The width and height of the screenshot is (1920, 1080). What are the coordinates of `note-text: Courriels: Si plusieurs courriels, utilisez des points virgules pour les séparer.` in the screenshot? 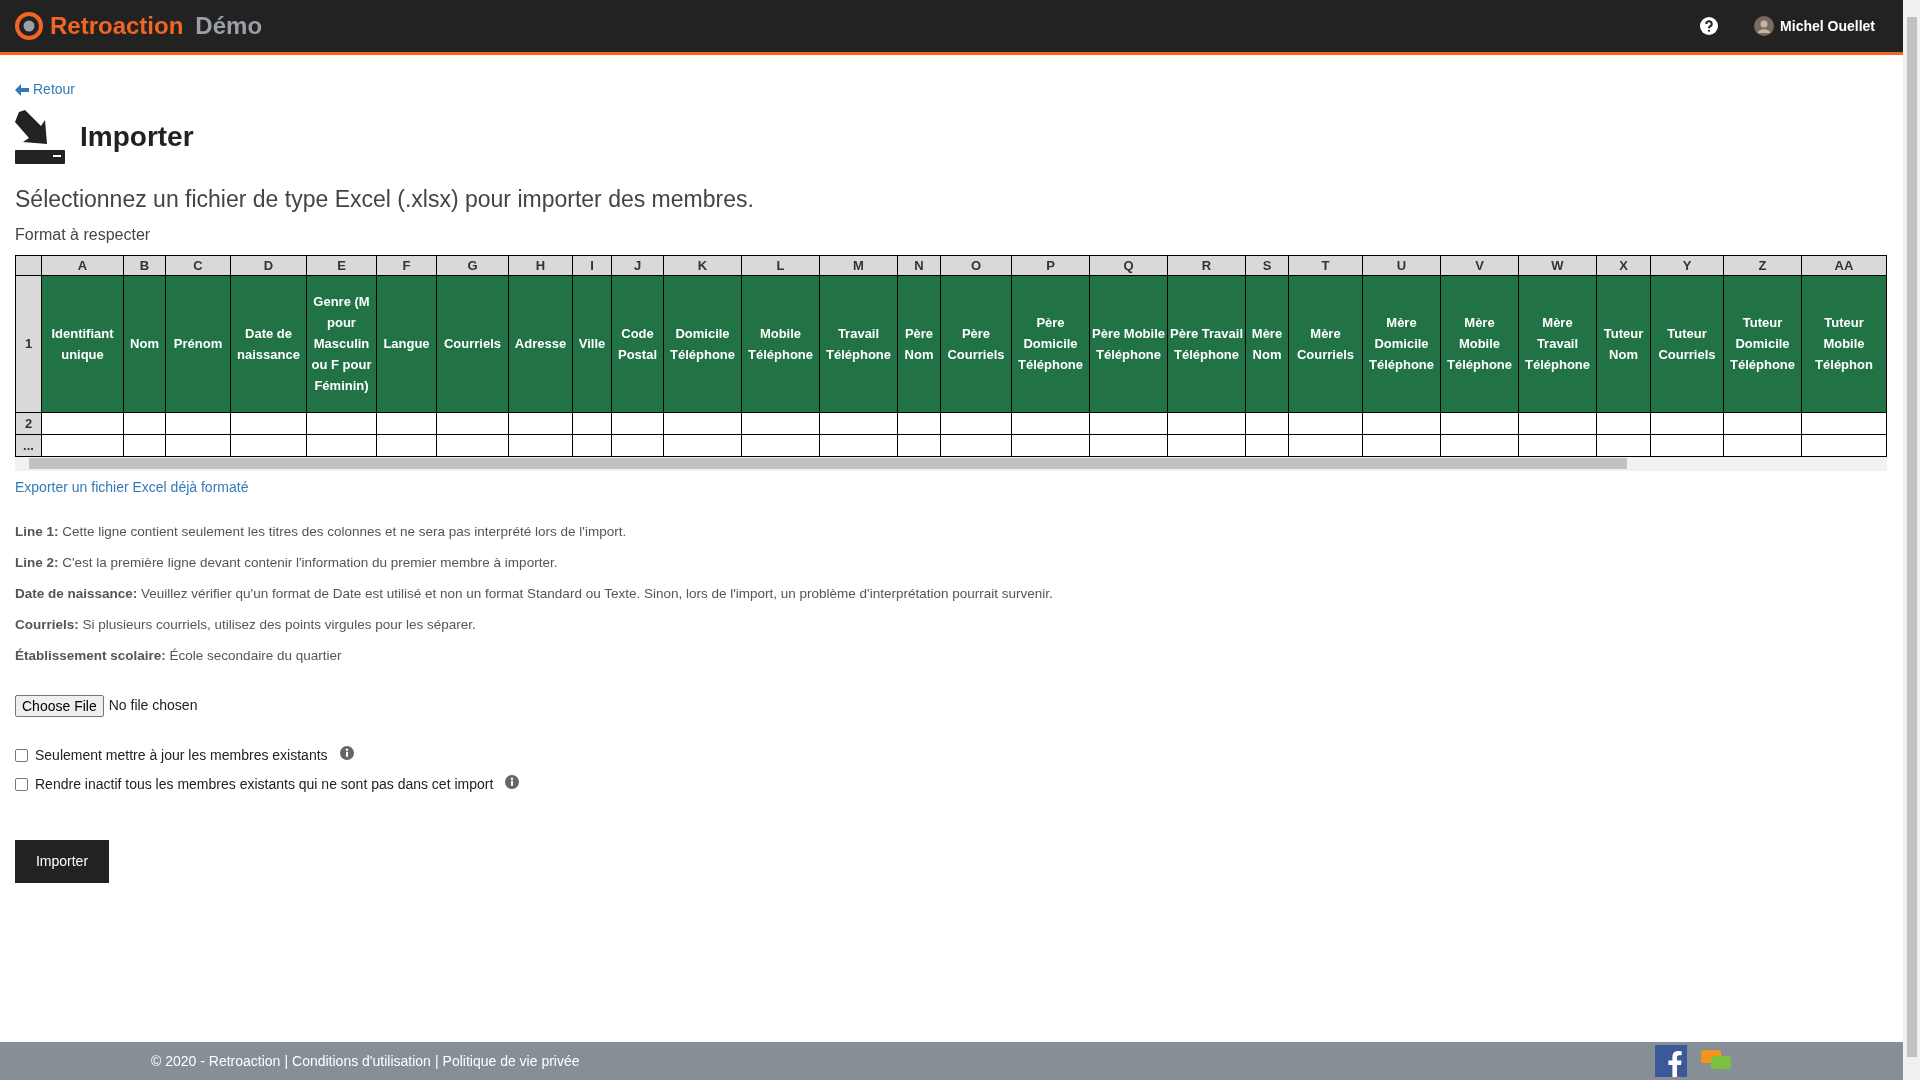 It's located at (246, 624).